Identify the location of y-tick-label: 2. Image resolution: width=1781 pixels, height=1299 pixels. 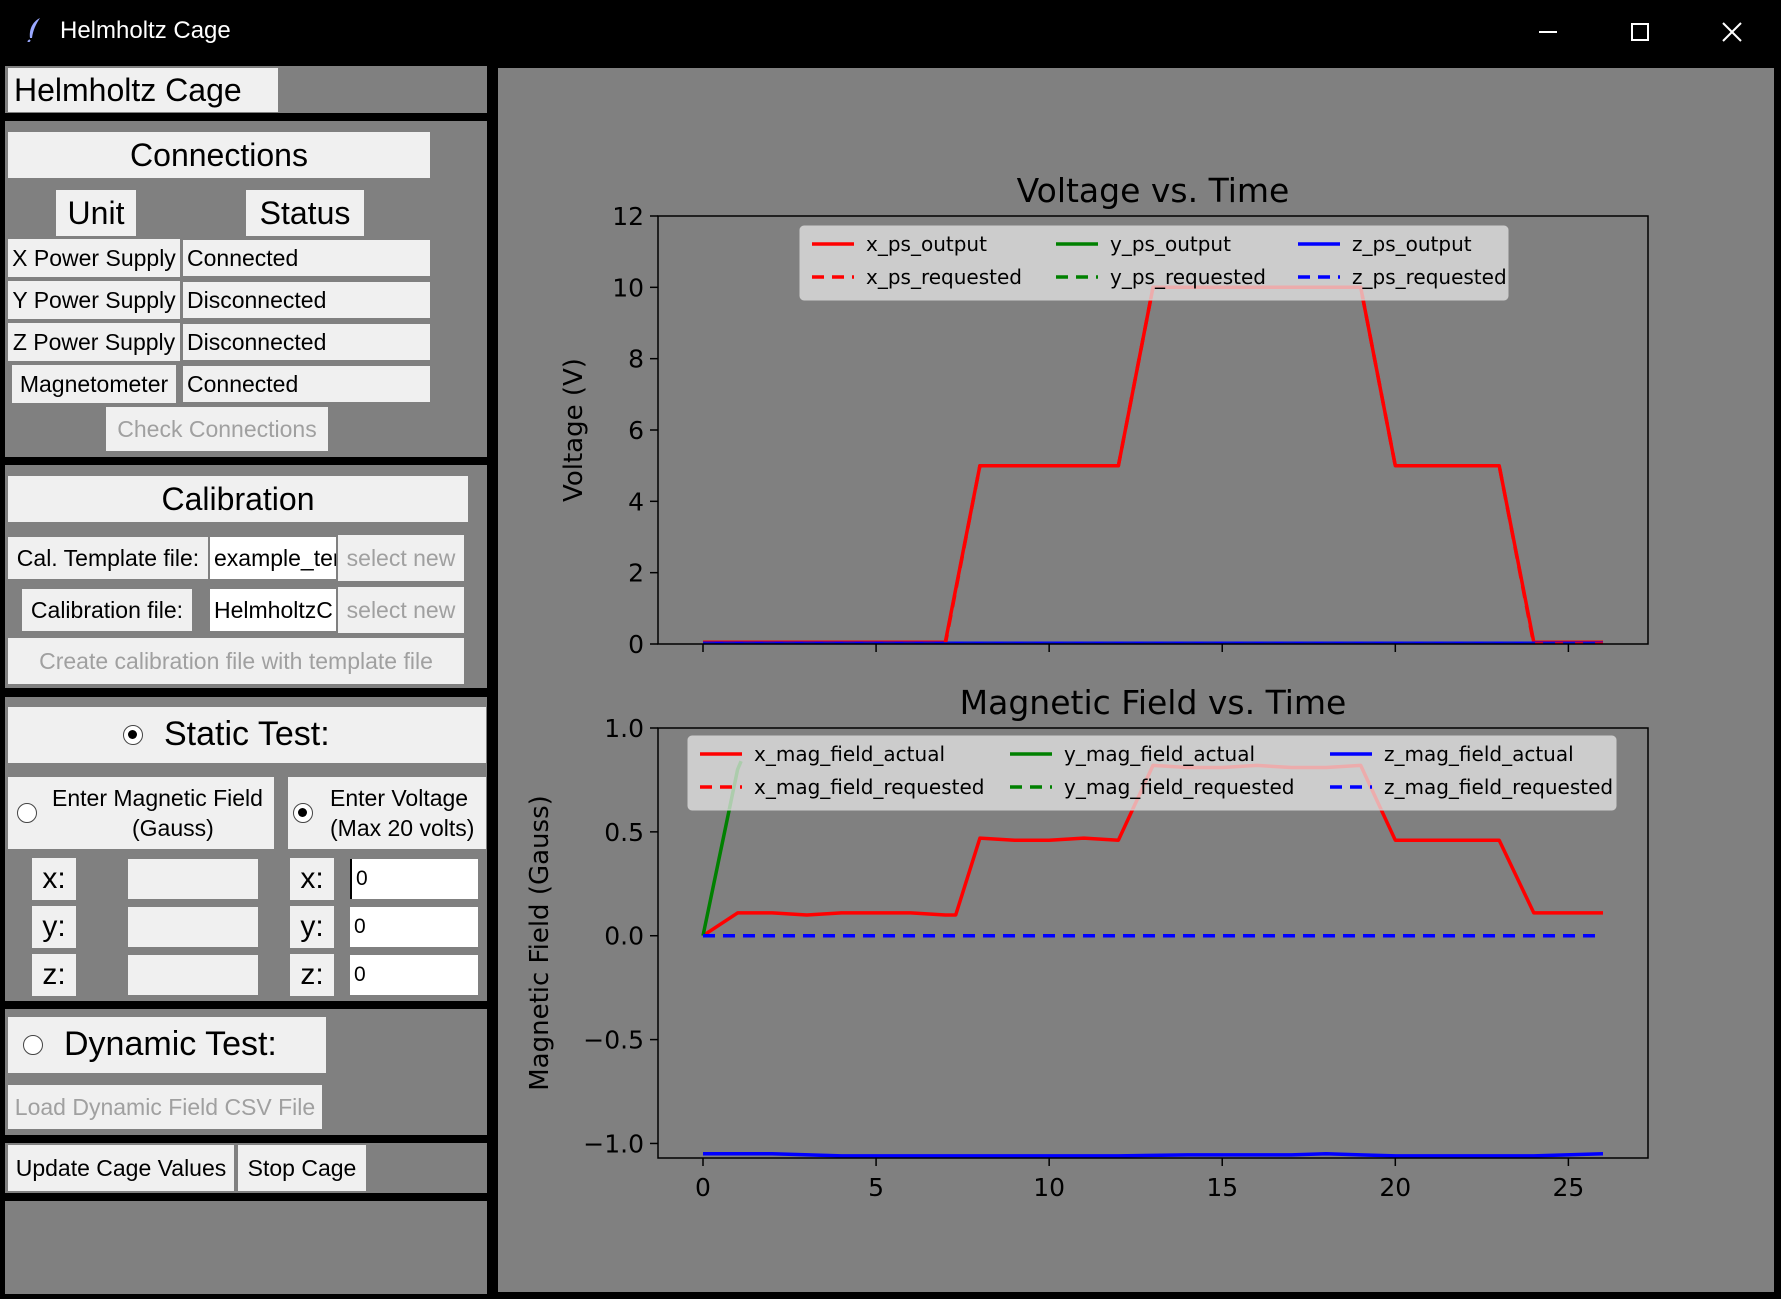
(636, 573).